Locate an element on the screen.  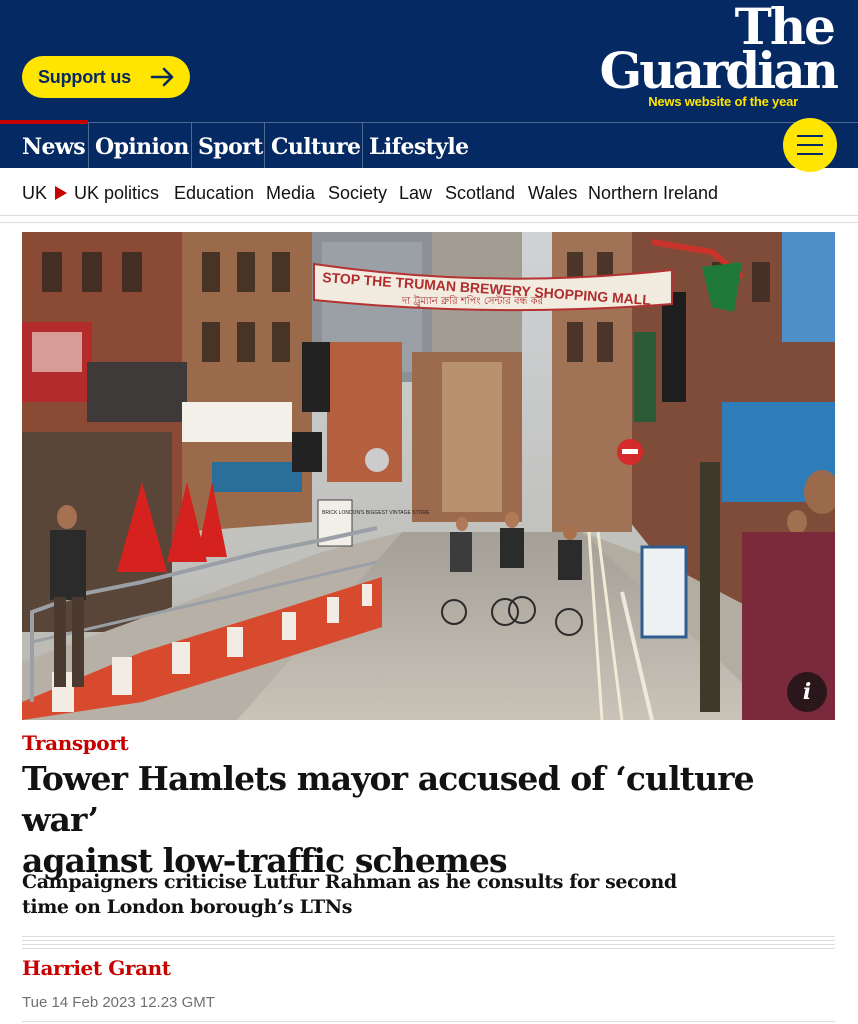
subnav-item-wales: Wales is located at coordinates (552, 193).